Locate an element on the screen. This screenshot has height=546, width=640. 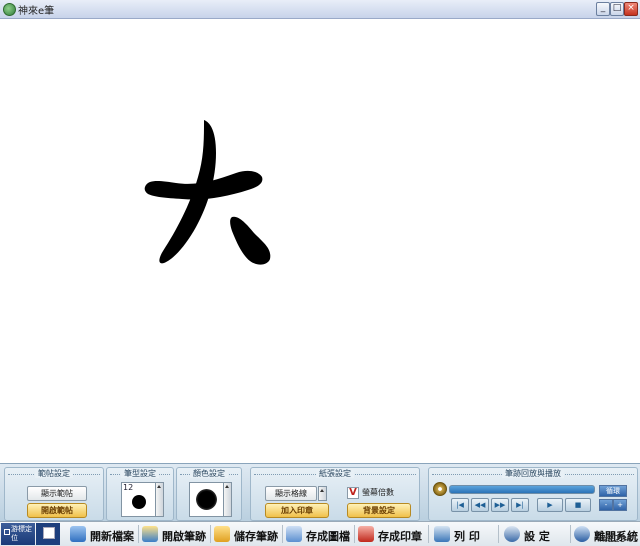
save-seal-button: 存成印章 is located at coordinates (391, 534).